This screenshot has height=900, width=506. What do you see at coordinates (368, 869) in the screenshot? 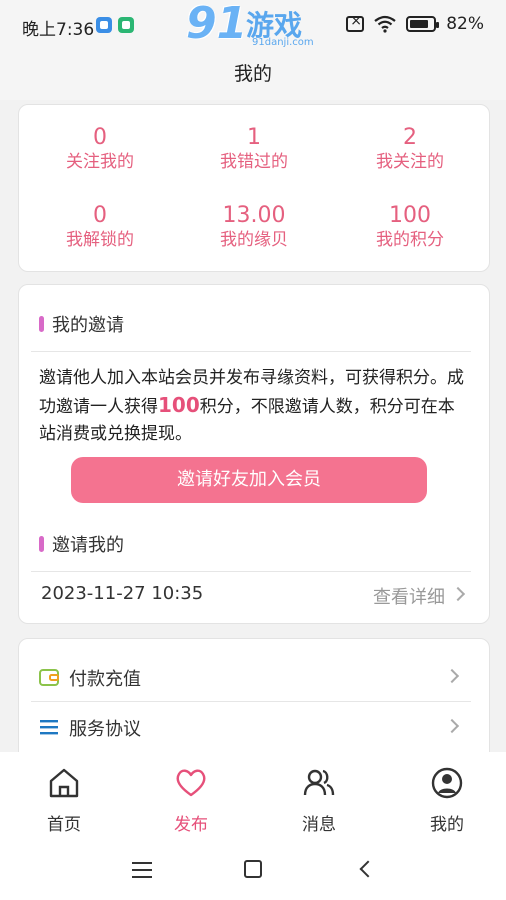
I see `back-button` at bounding box center [368, 869].